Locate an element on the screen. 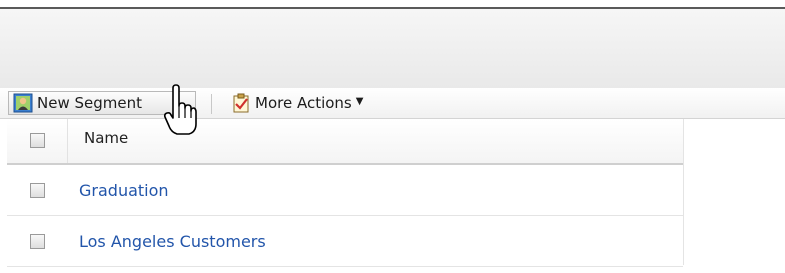 The image size is (785, 273). new-segment-icon is located at coordinates (23, 103).